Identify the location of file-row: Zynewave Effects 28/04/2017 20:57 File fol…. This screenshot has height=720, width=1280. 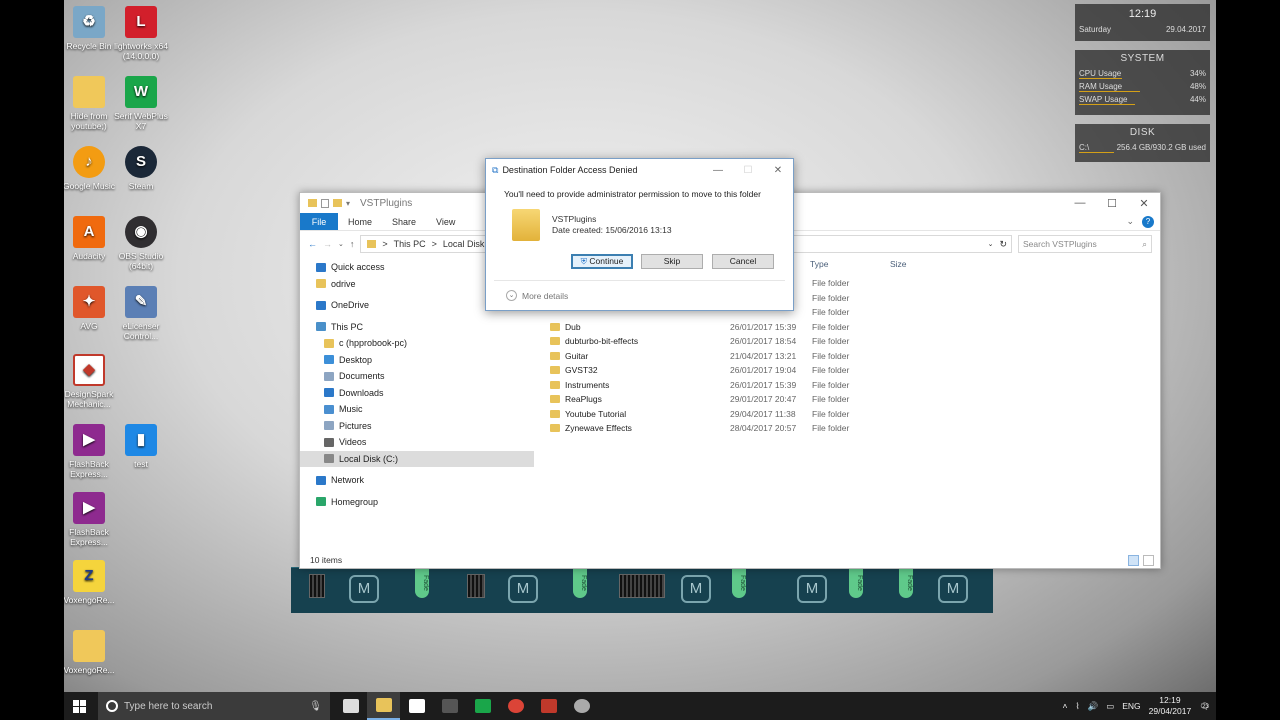
(830, 428).